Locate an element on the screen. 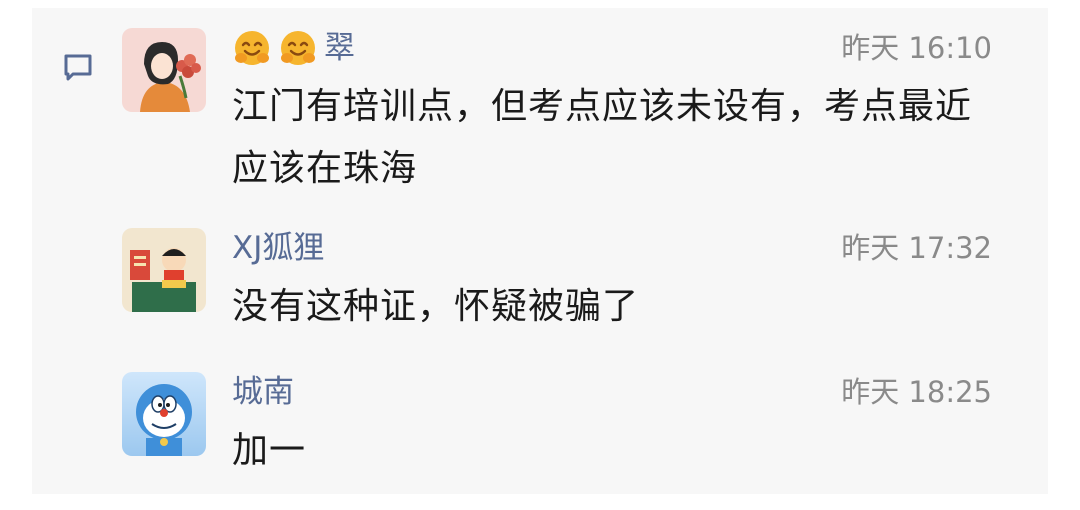 The height and width of the screenshot is (510, 1080). comment-time: 昨天 17:32 is located at coordinates (916, 248).